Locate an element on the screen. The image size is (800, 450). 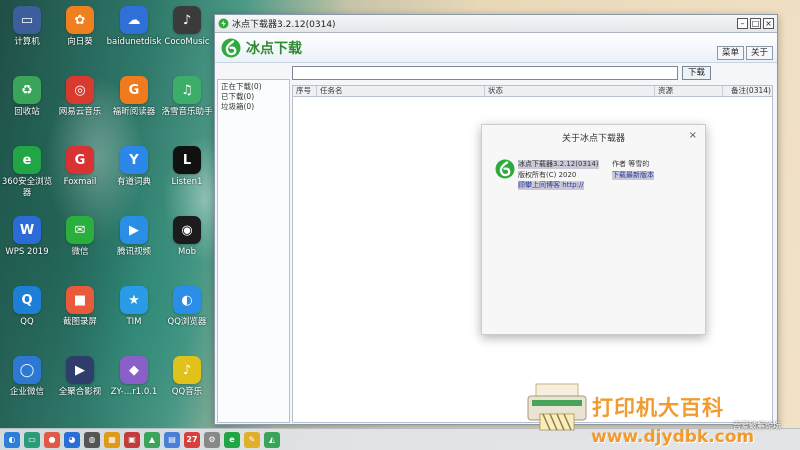
about-author: 作者 等雪的 is located at coordinates (631, 164).